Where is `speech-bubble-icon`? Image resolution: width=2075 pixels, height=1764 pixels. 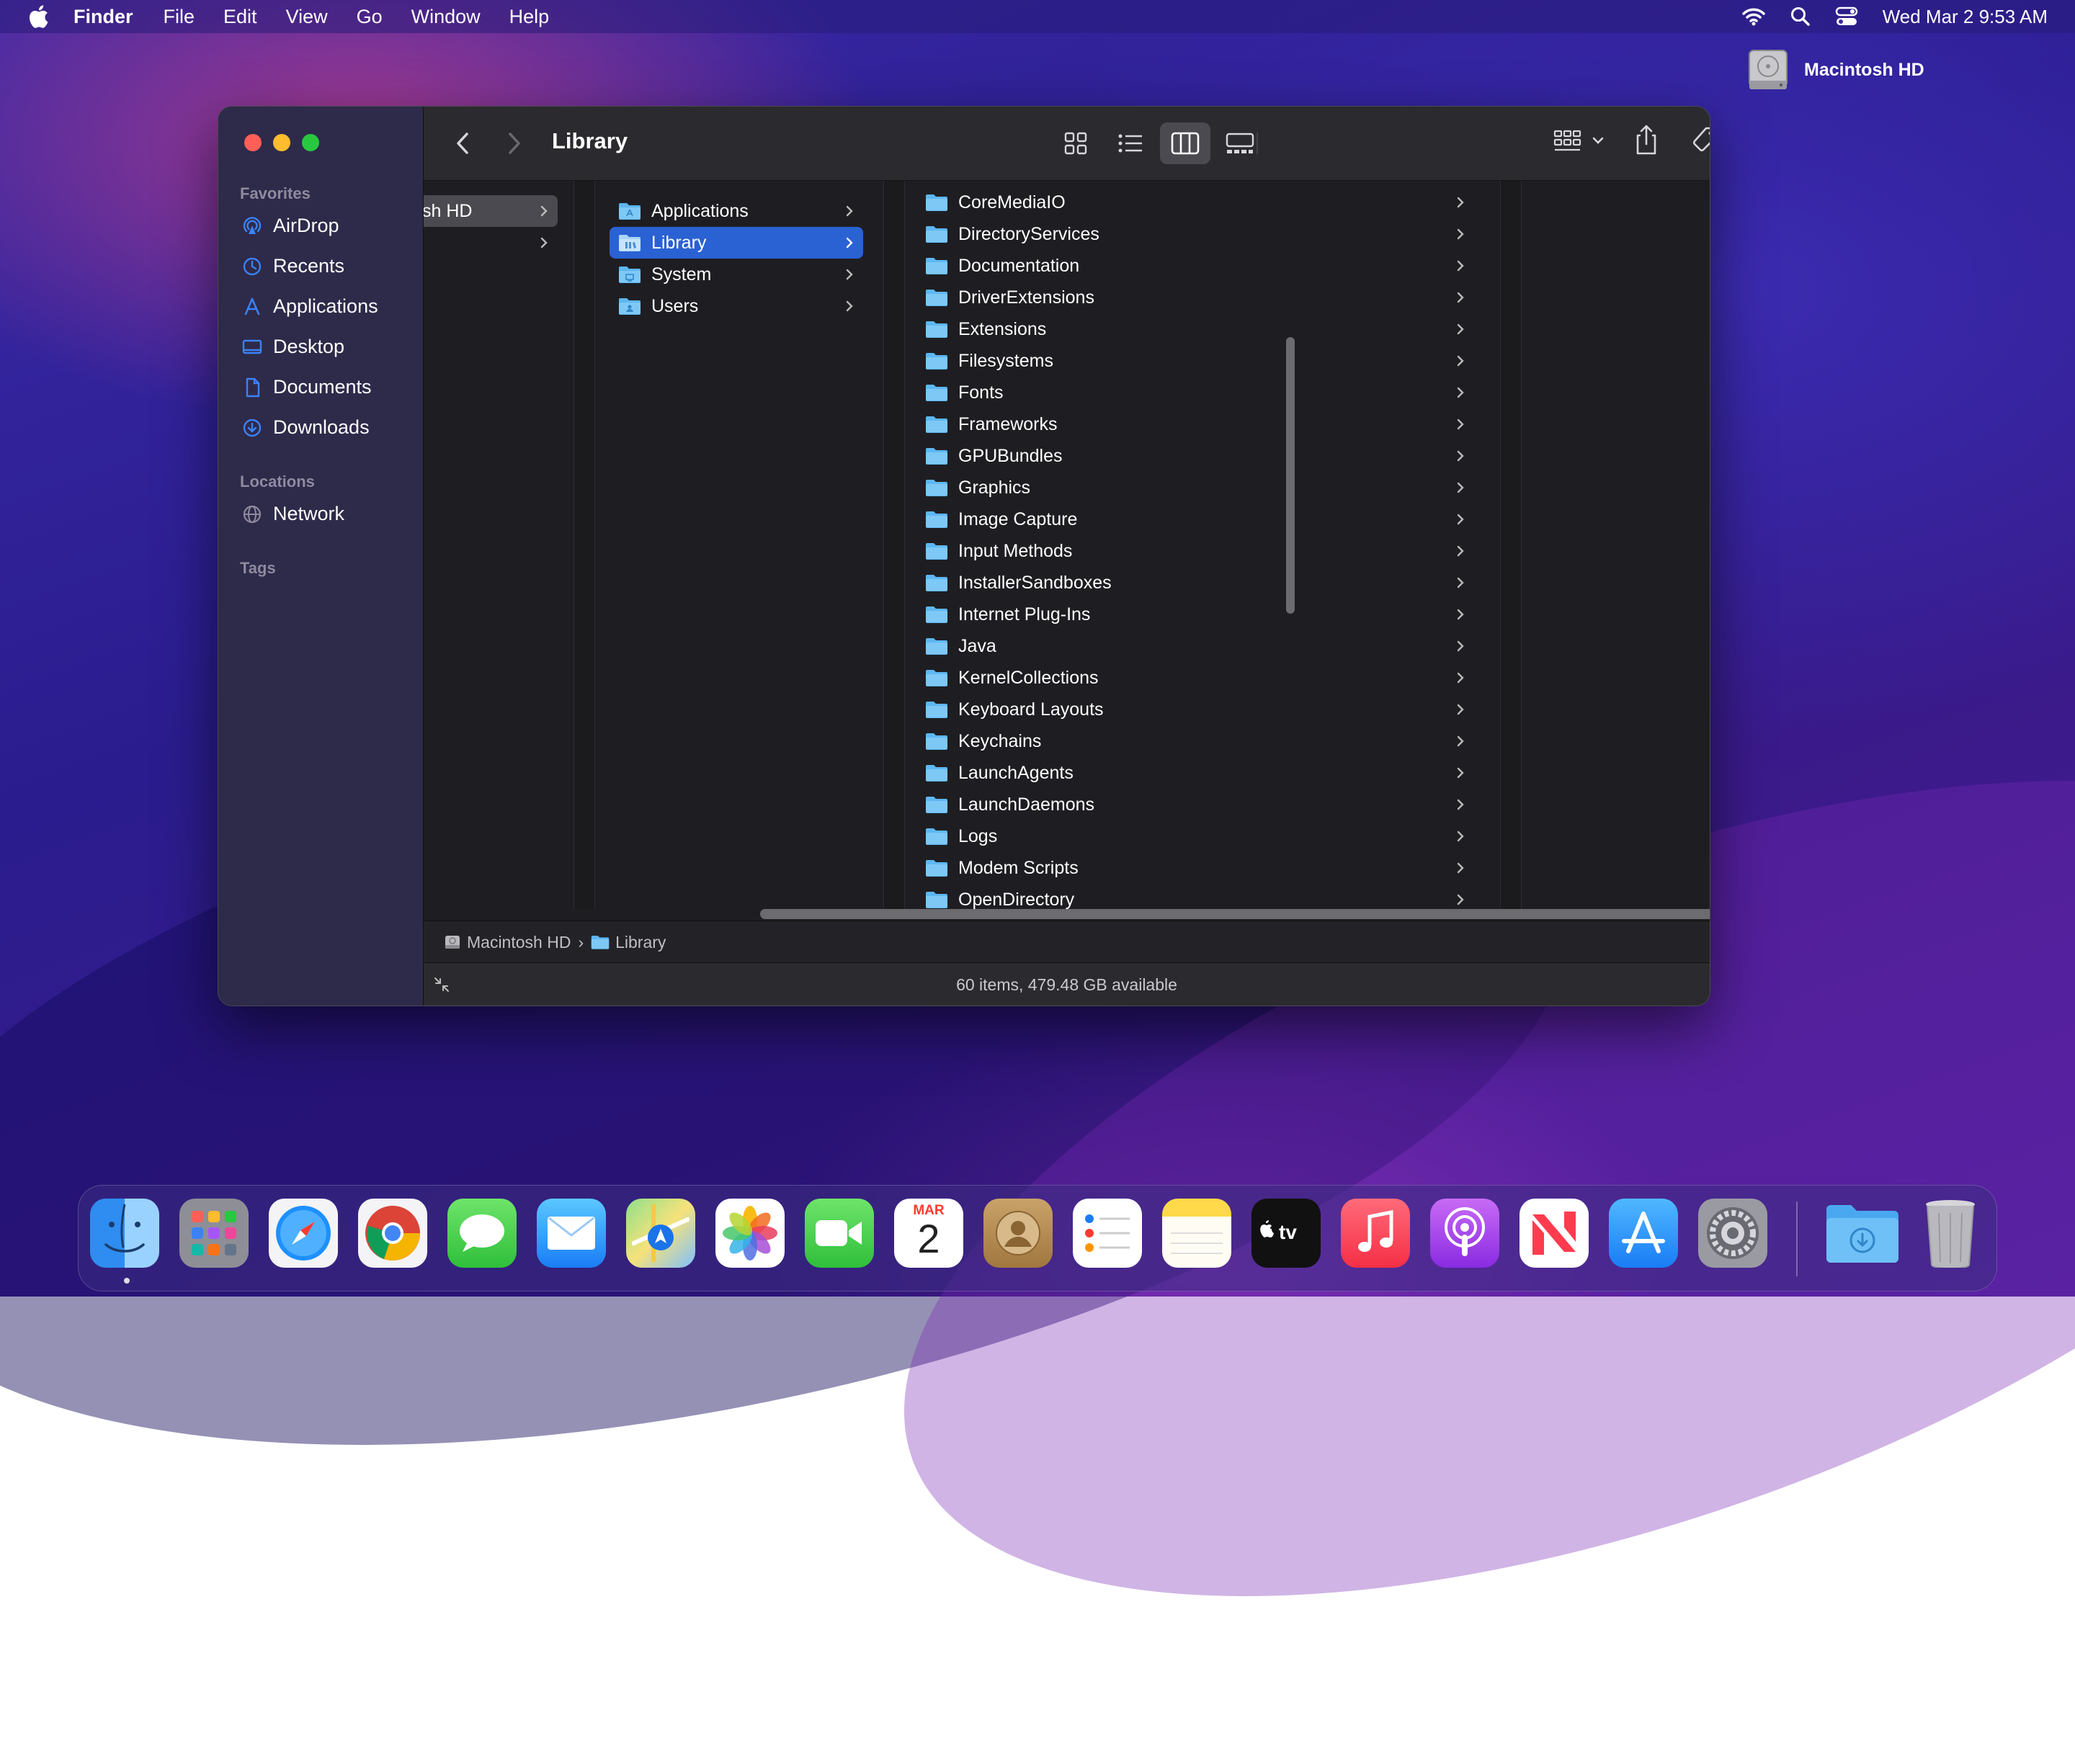
speech-bubble-icon is located at coordinates (482, 1233).